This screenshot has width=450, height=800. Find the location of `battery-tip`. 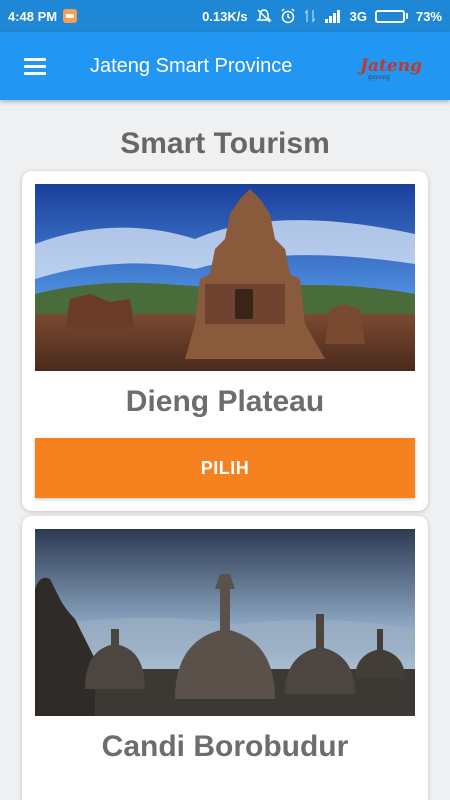

battery-tip is located at coordinates (406, 16).